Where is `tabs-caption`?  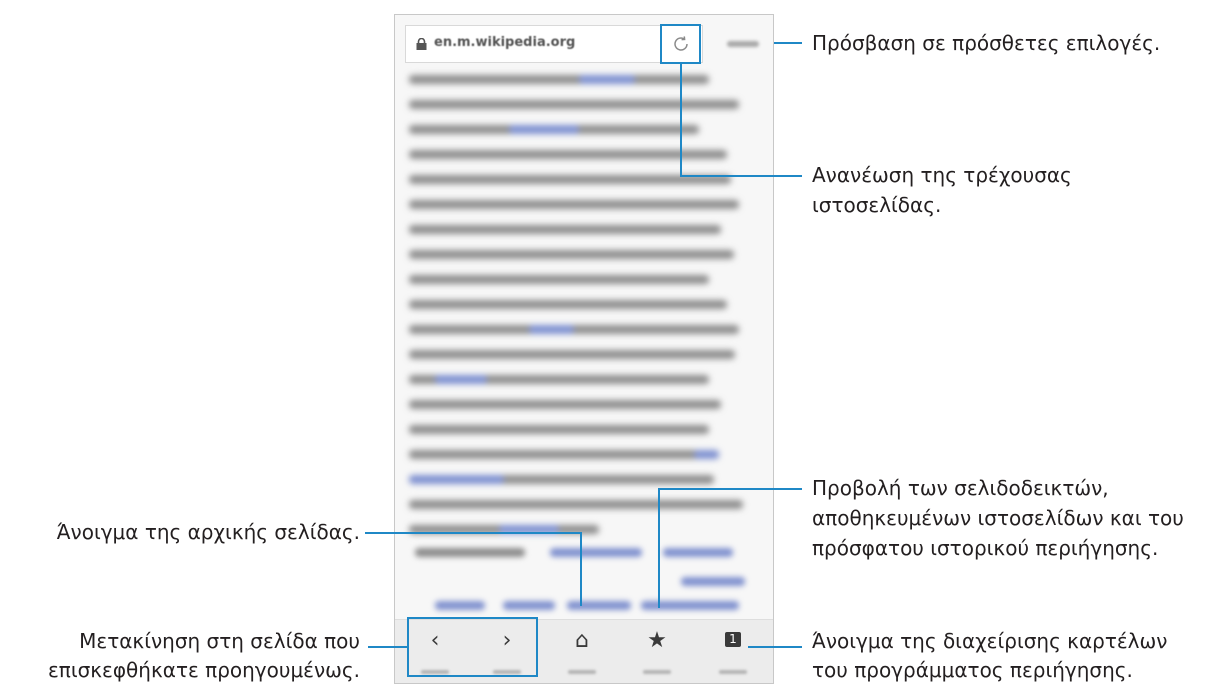 tabs-caption is located at coordinates (733, 672).